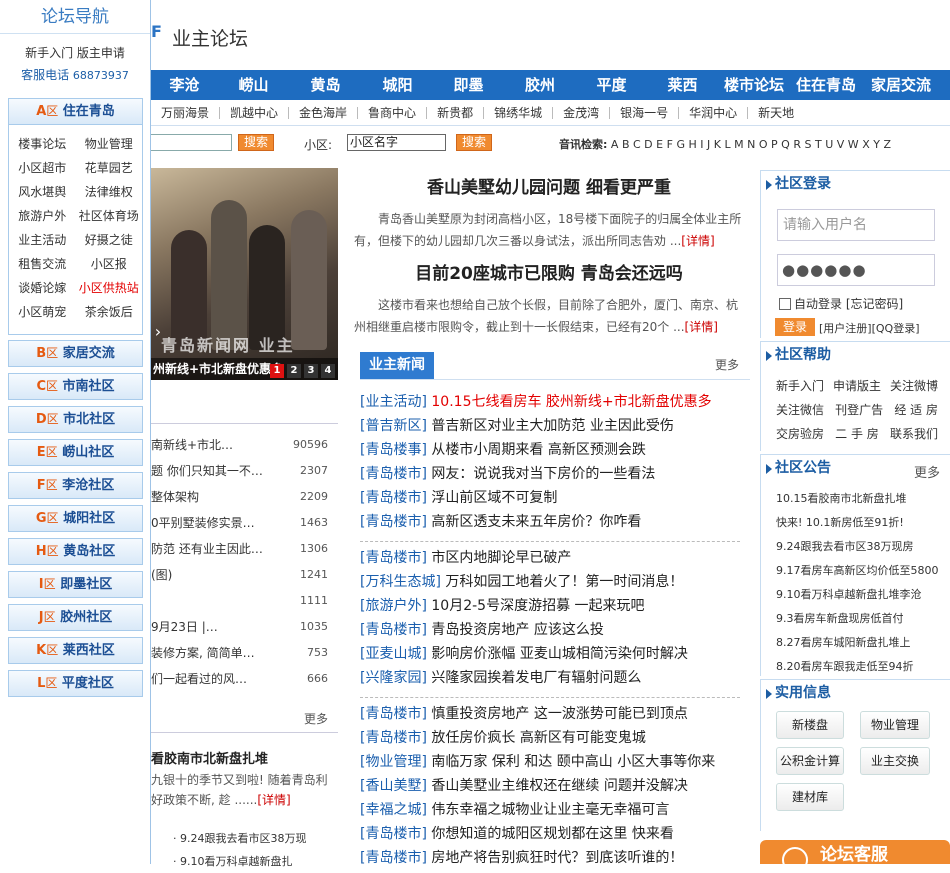 This screenshot has height=873, width=950. What do you see at coordinates (550, 498) in the screenshot?
I see `news-item: [青岛楼市] 浮山前区域不可复制` at bounding box center [550, 498].